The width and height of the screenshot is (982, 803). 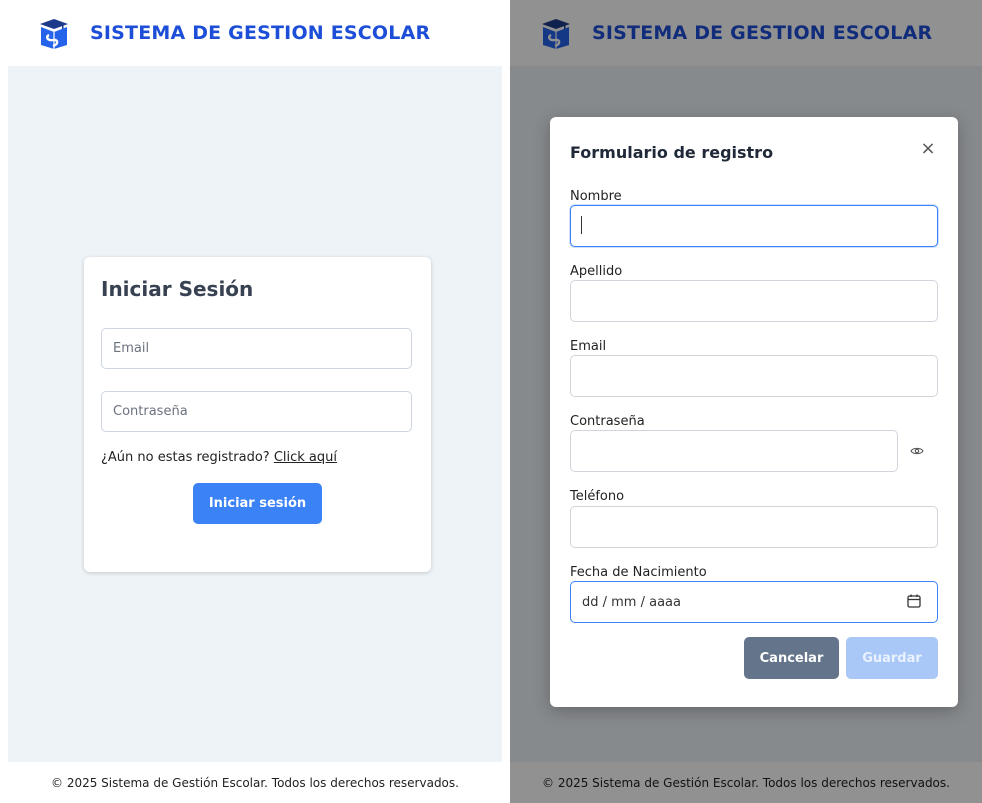 I want to click on calendar-icon, so click(x=914, y=601).